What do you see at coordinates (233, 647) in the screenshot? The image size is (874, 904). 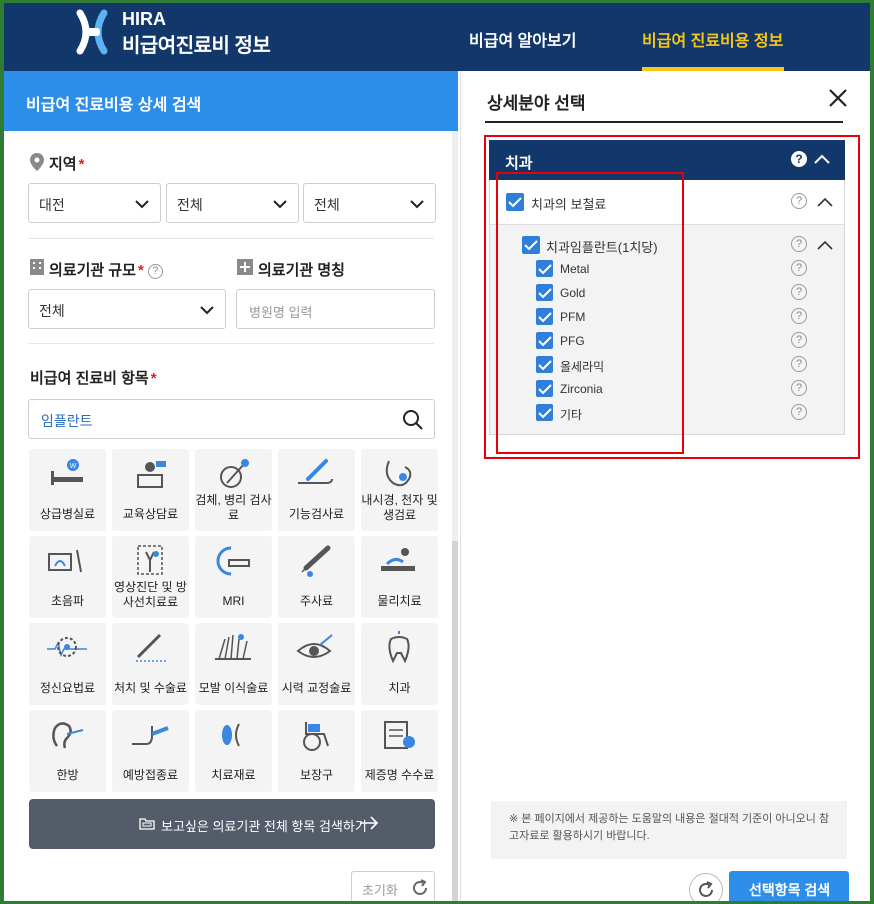 I see `hair-transplant-icon` at bounding box center [233, 647].